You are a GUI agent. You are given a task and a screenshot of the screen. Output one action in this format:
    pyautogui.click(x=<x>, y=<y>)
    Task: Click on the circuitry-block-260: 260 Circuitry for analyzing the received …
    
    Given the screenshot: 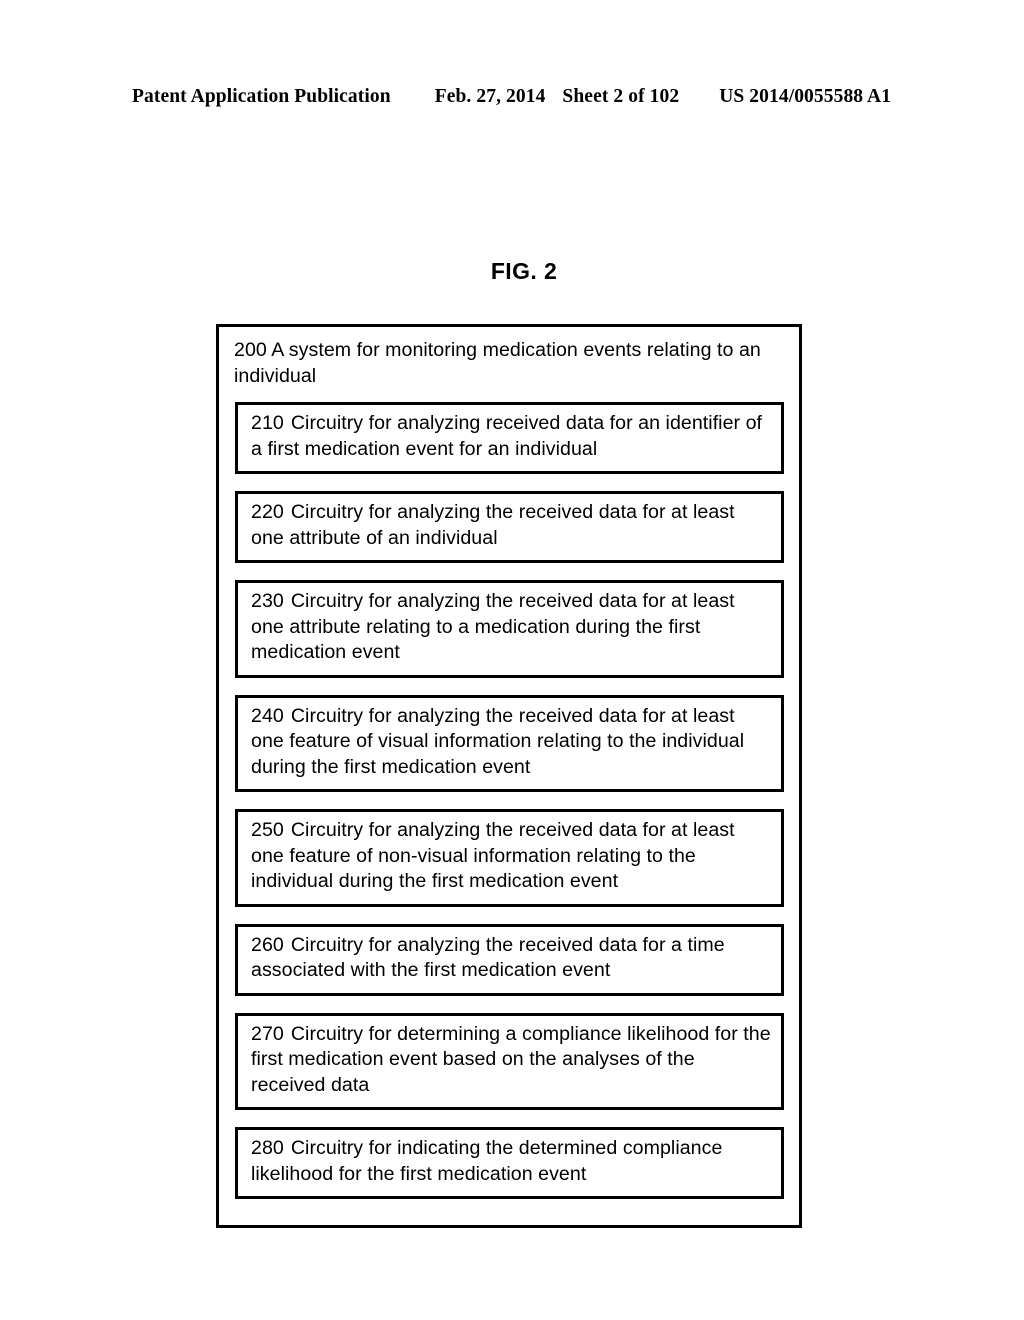 What is the action you would take?
    pyautogui.click(x=509, y=959)
    